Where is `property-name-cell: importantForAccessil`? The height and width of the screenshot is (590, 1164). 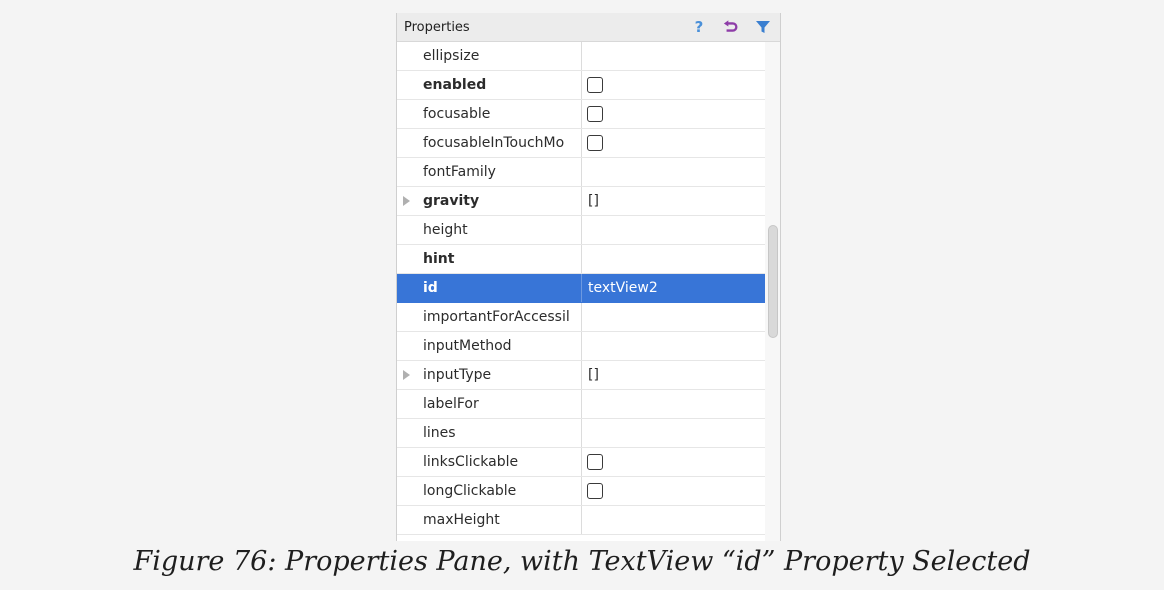
property-name-cell: importantForAccessil is located at coordinates (489, 317).